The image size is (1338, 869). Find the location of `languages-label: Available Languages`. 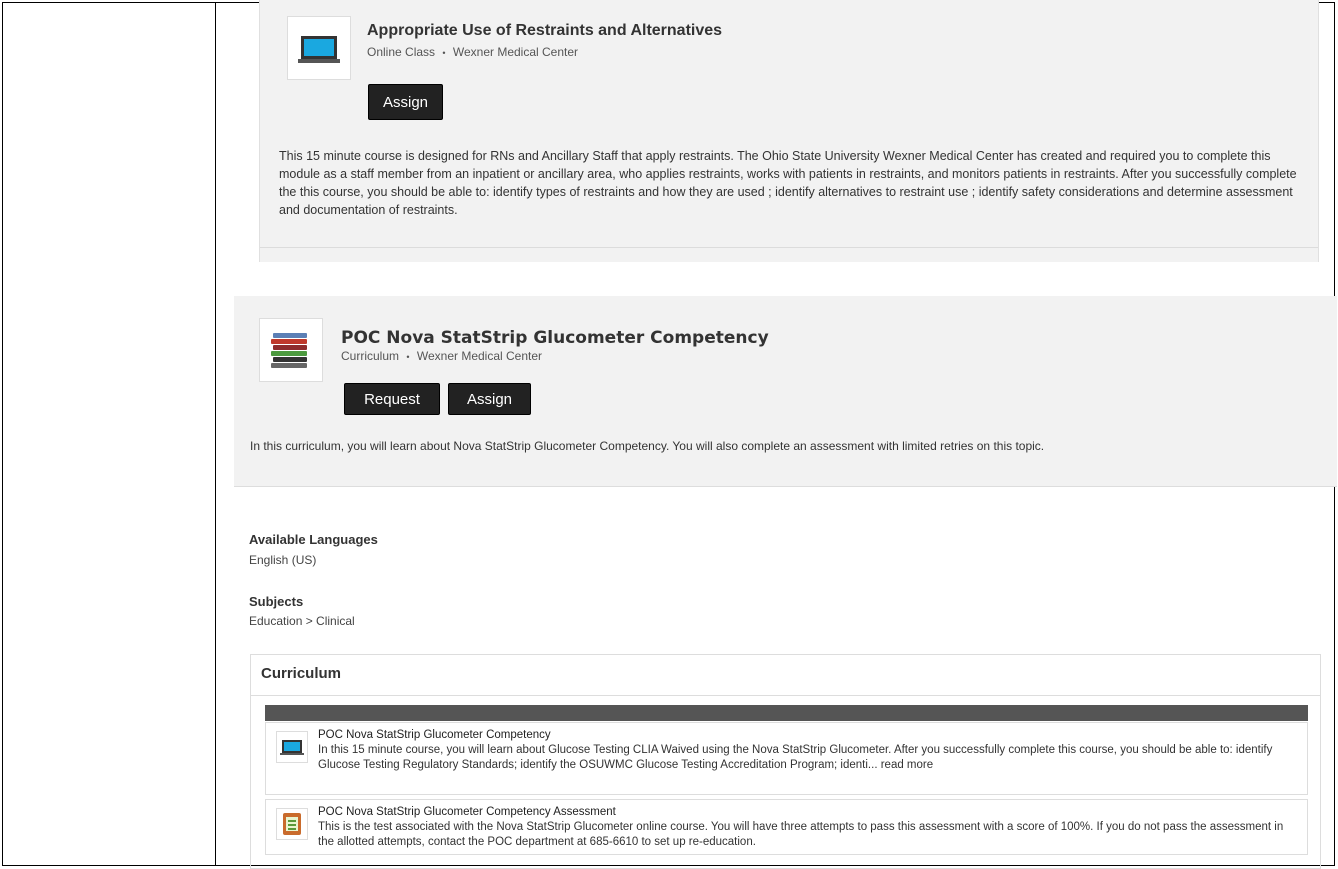

languages-label: Available Languages is located at coordinates (313, 539).